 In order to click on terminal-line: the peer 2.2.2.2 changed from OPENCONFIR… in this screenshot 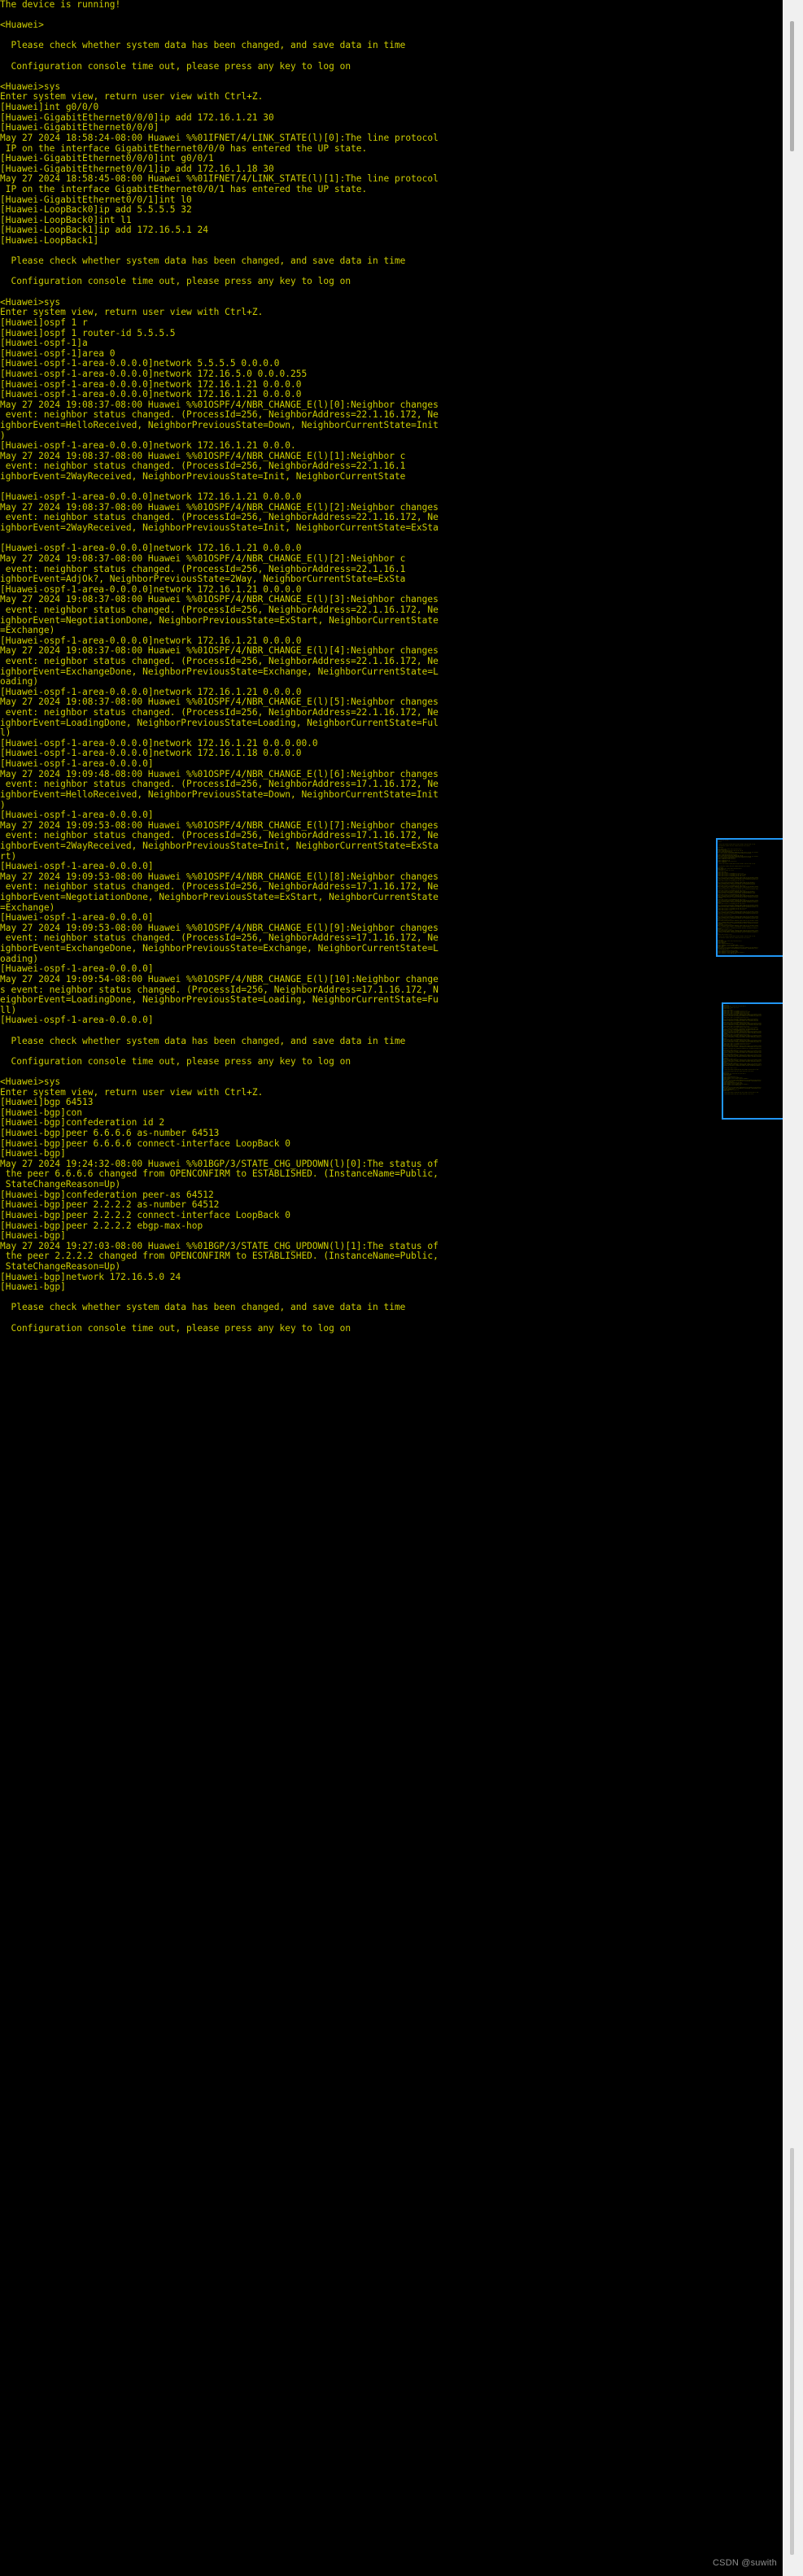, I will do `click(219, 1256)`.